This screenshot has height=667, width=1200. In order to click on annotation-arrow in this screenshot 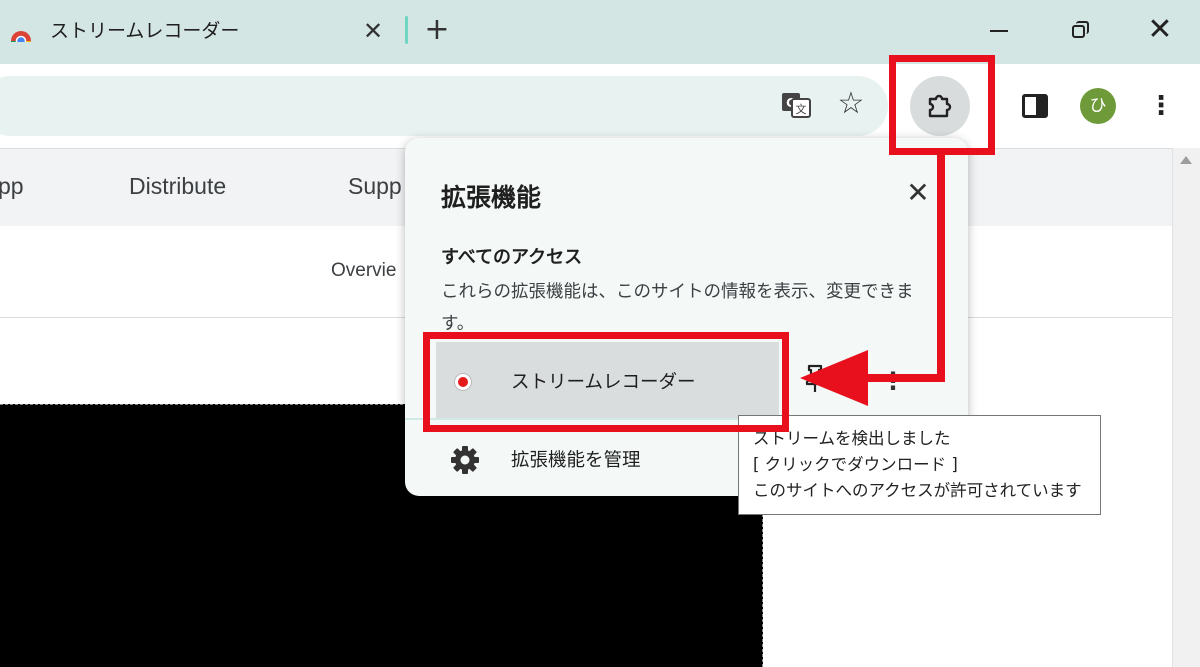, I will do `click(872, 280)`.